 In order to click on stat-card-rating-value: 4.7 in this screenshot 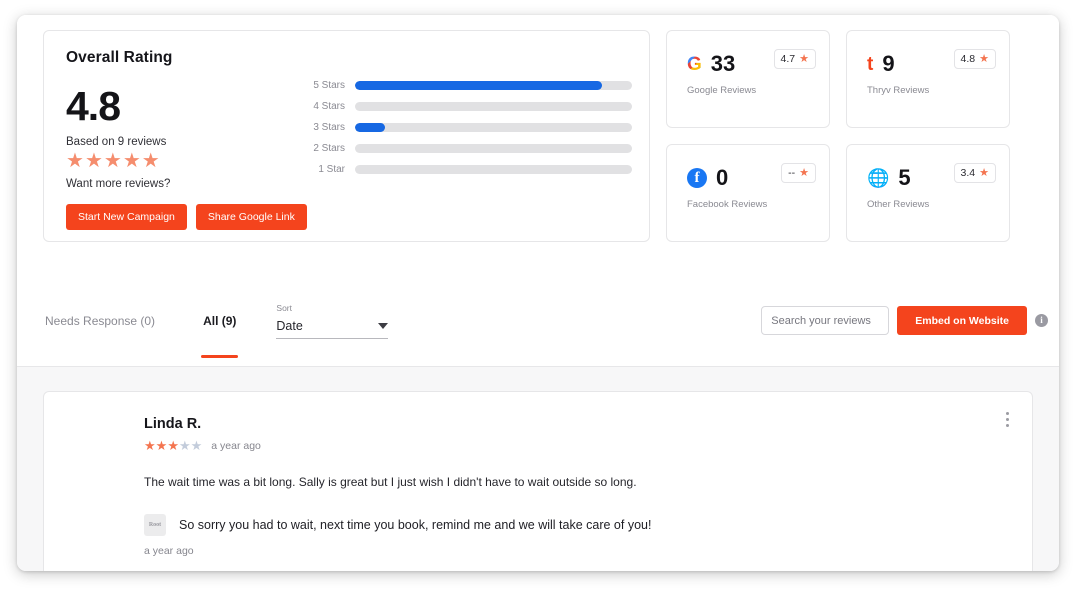, I will do `click(788, 59)`.